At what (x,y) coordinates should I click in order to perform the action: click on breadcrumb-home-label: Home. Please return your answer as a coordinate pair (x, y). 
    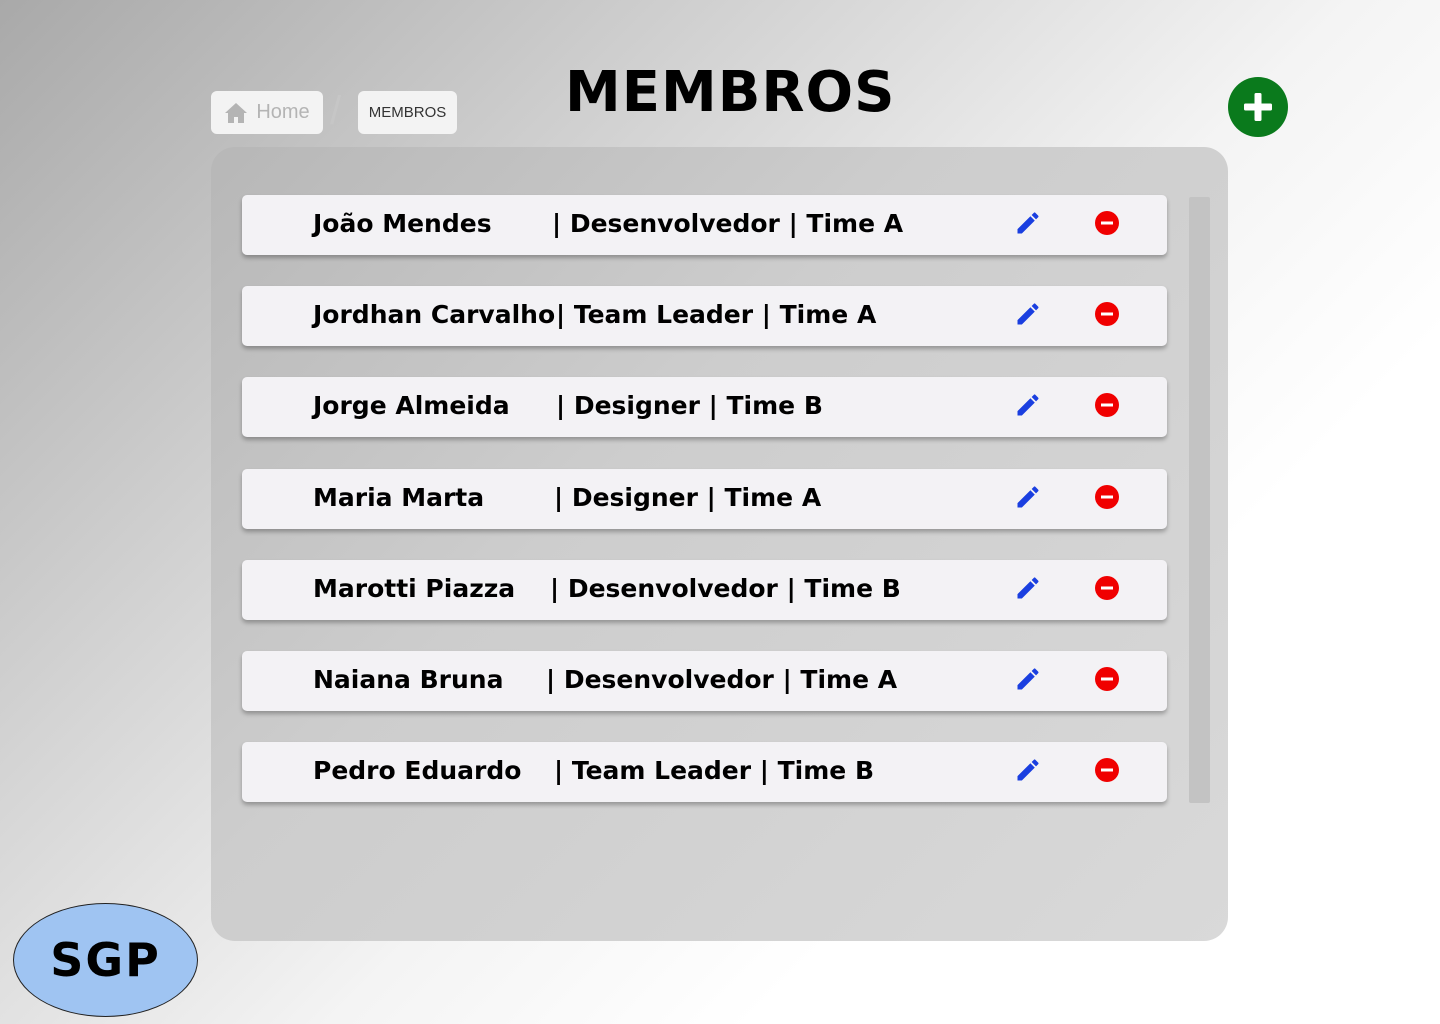
    Looking at the image, I should click on (283, 112).